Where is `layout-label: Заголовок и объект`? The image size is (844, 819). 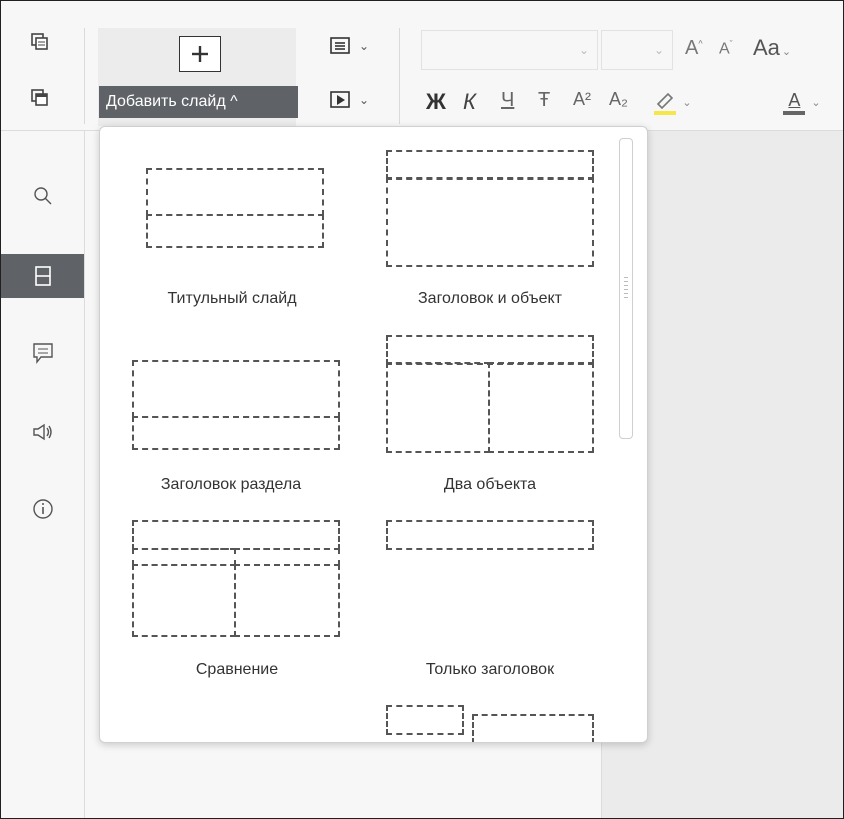 layout-label: Заголовок и объект is located at coordinates (490, 298).